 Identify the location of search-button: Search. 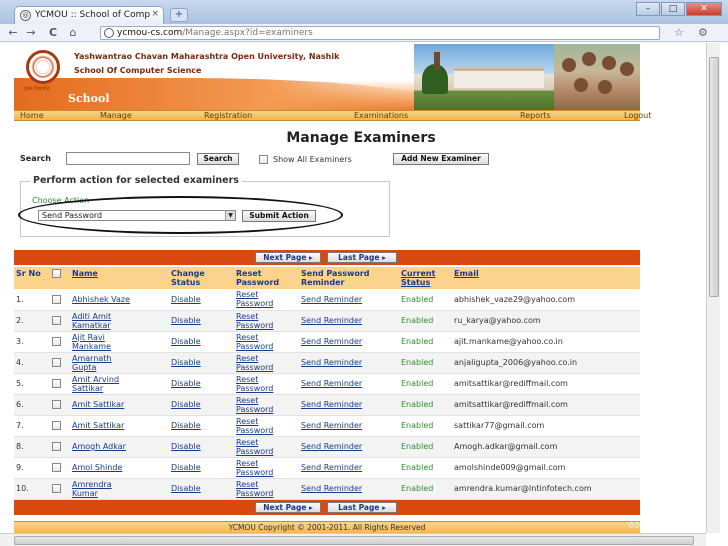
(218, 159).